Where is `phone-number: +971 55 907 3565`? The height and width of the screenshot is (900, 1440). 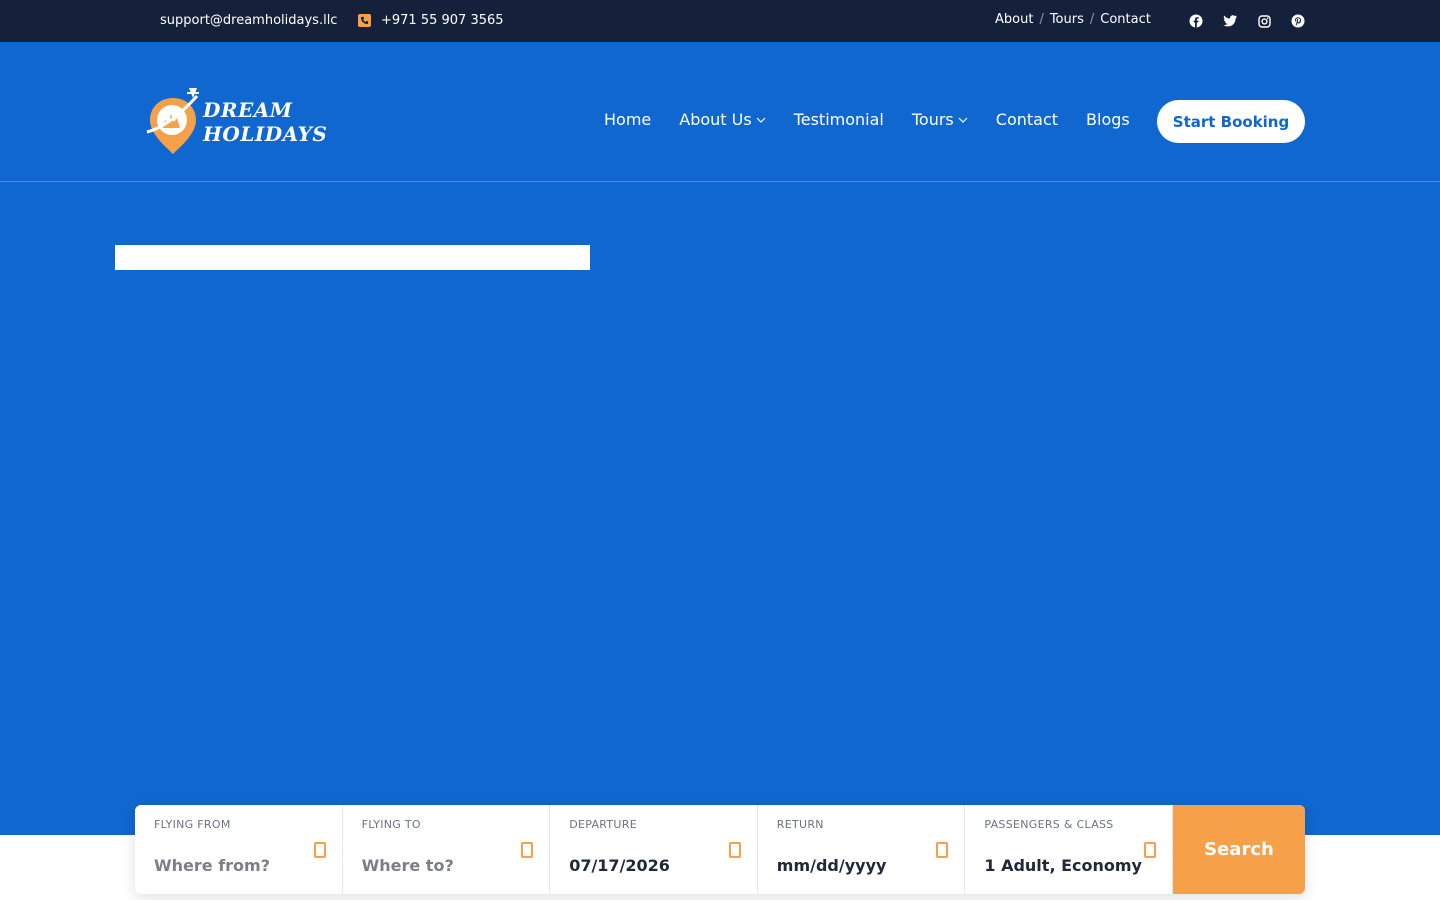 phone-number: +971 55 907 3565 is located at coordinates (442, 20).